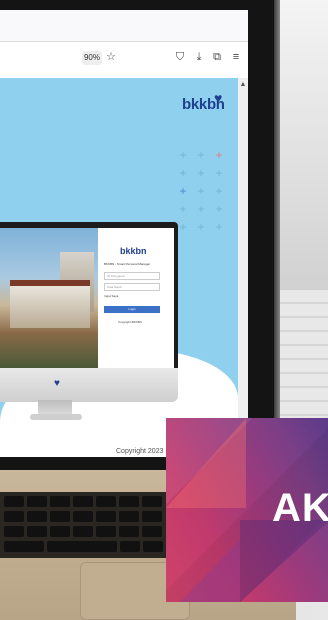  What do you see at coordinates (95, 525) in the screenshot?
I see `keyboard` at bounding box center [95, 525].